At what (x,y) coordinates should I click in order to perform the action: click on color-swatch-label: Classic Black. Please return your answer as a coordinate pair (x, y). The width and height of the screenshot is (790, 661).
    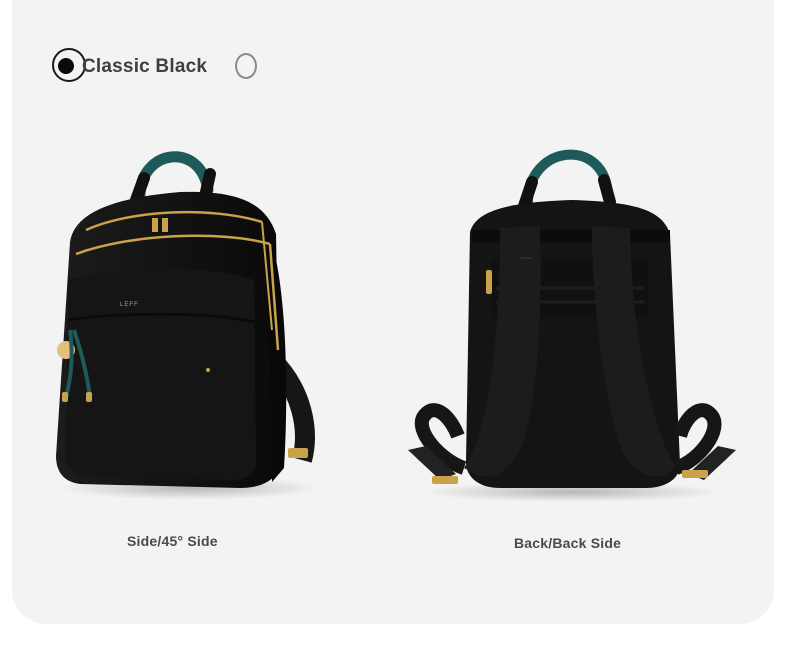
    Looking at the image, I should click on (145, 66).